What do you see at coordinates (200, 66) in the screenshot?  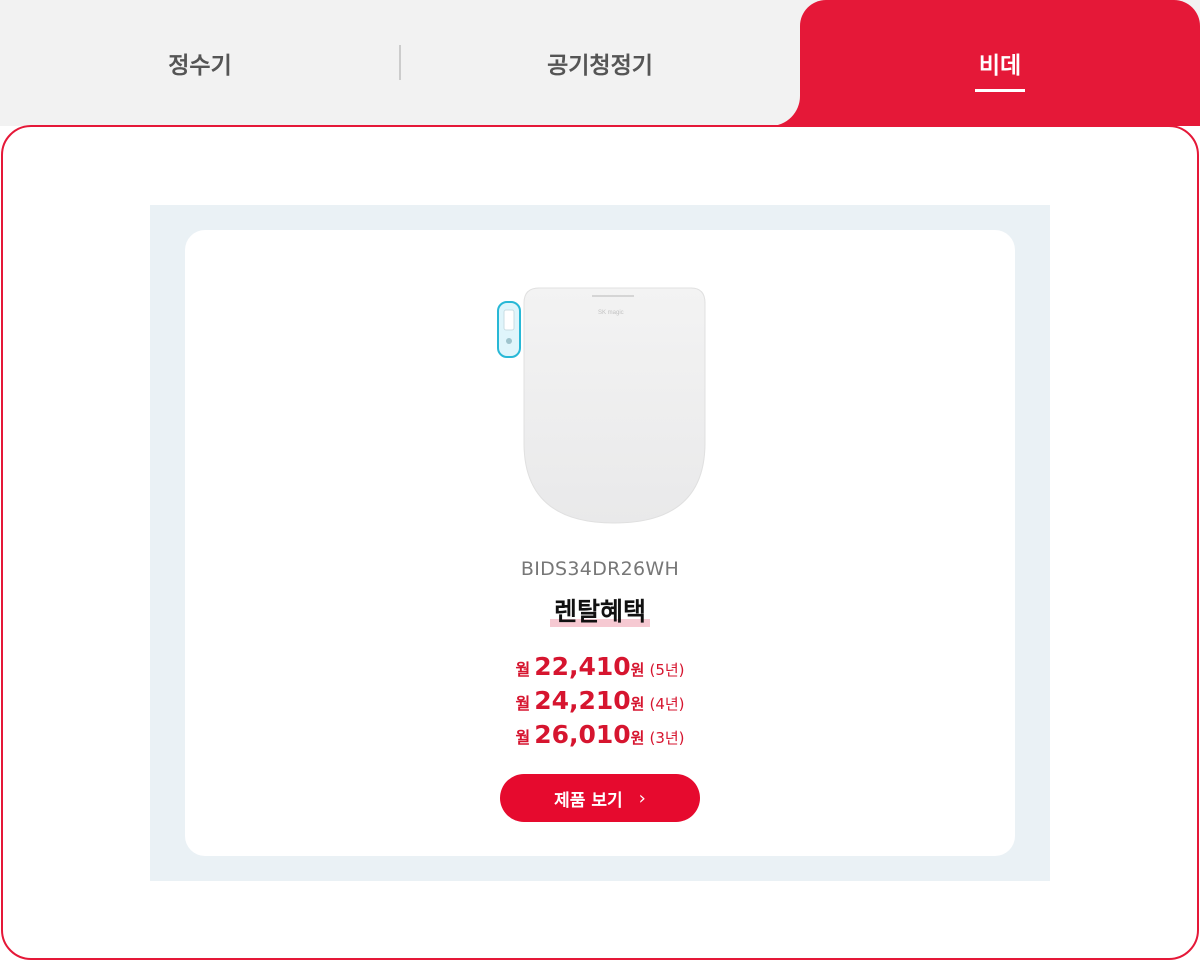 I see `tab-label: 정수기` at bounding box center [200, 66].